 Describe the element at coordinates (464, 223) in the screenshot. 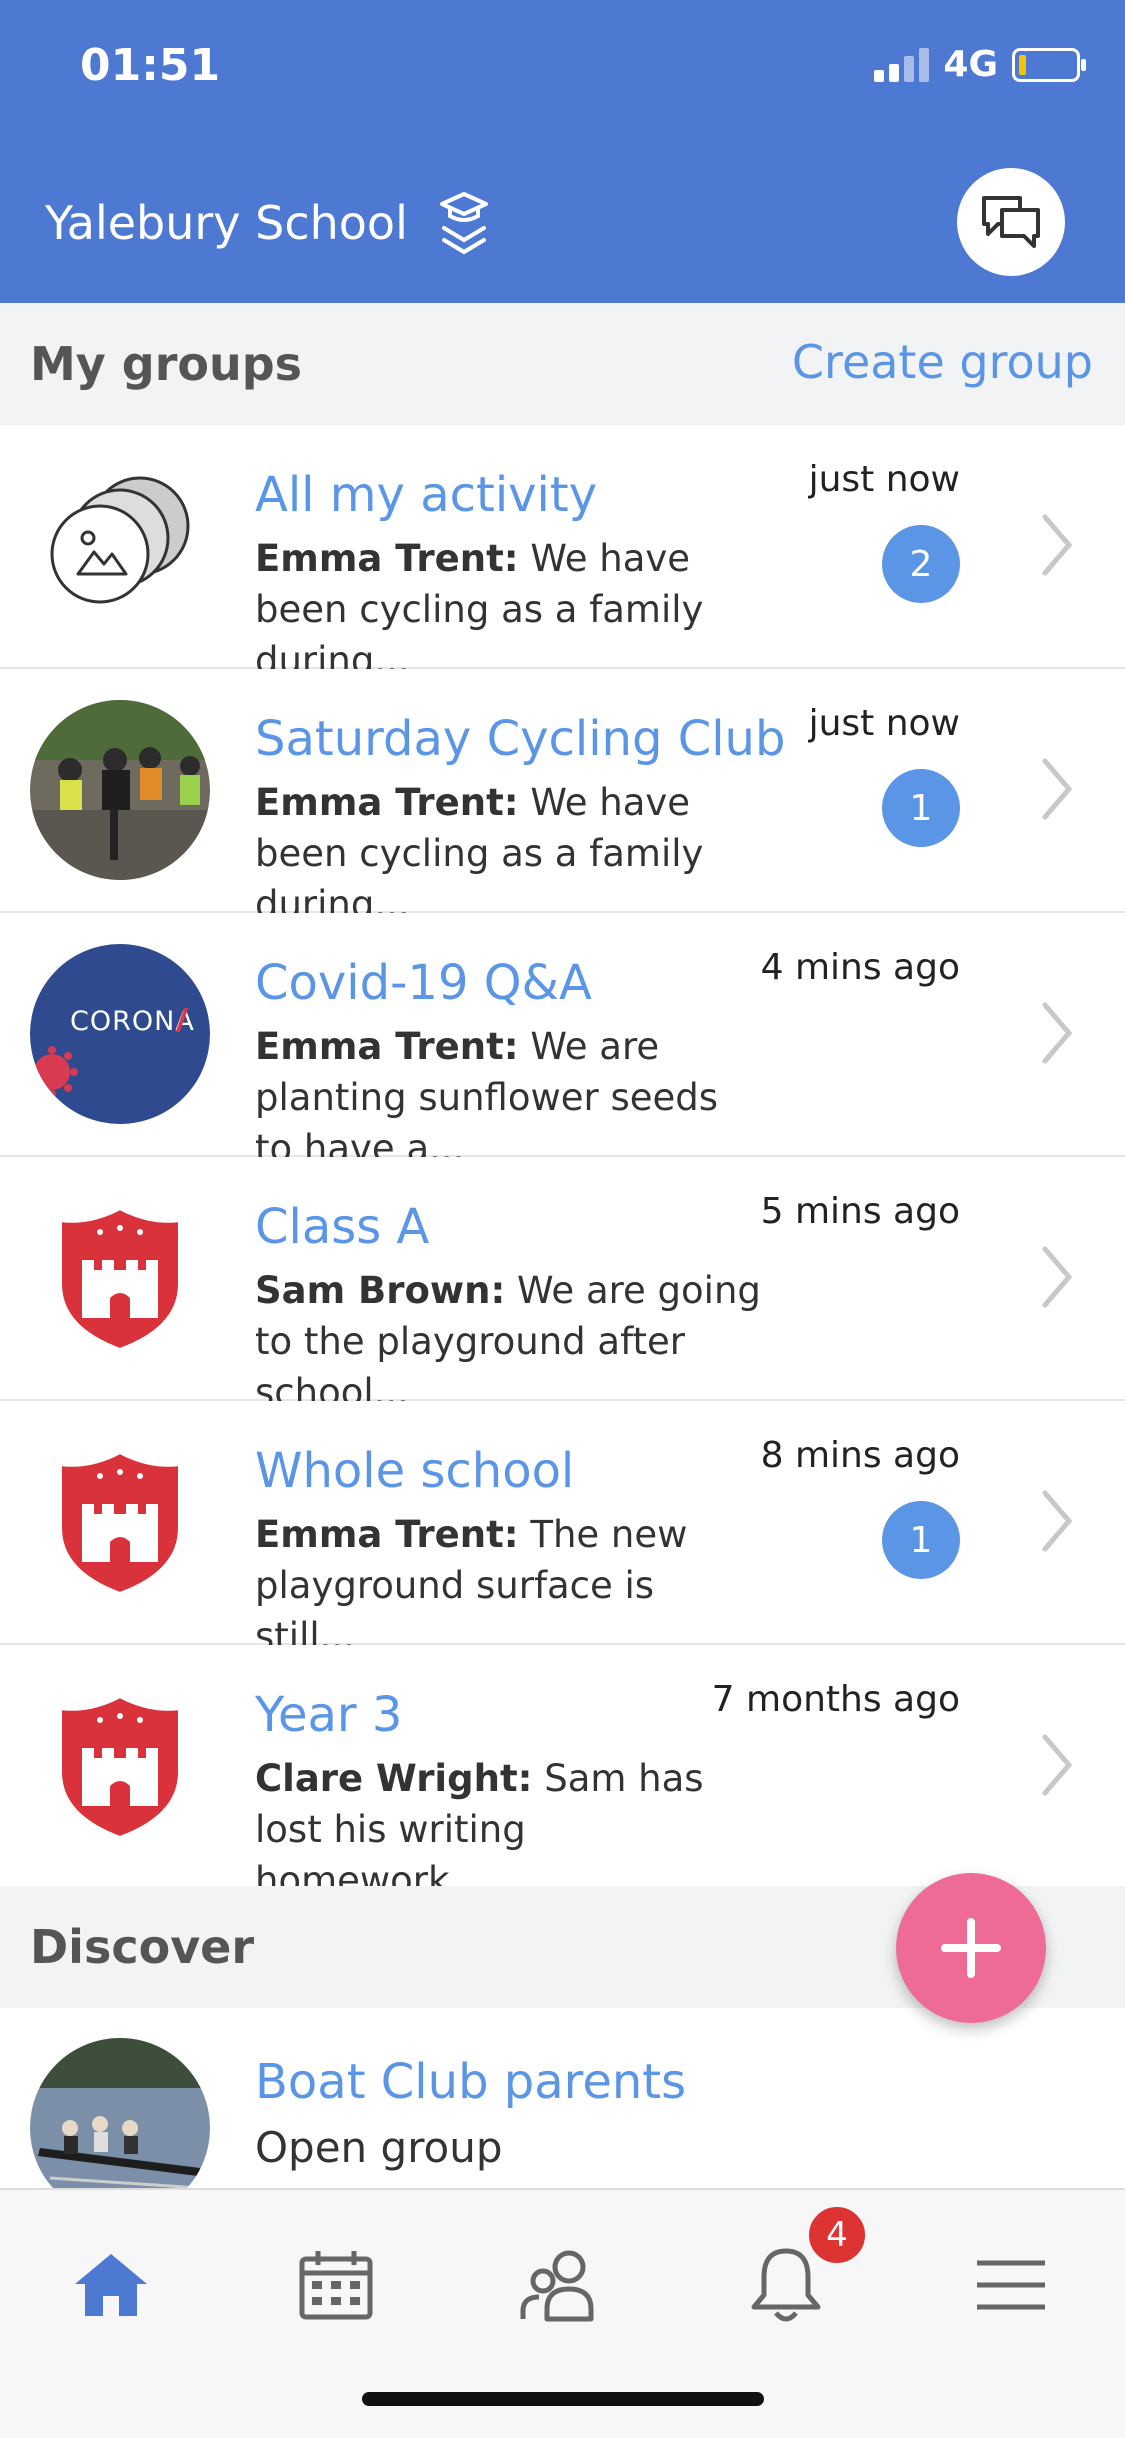

I see `graduation-cap-chevron-icon` at that location.